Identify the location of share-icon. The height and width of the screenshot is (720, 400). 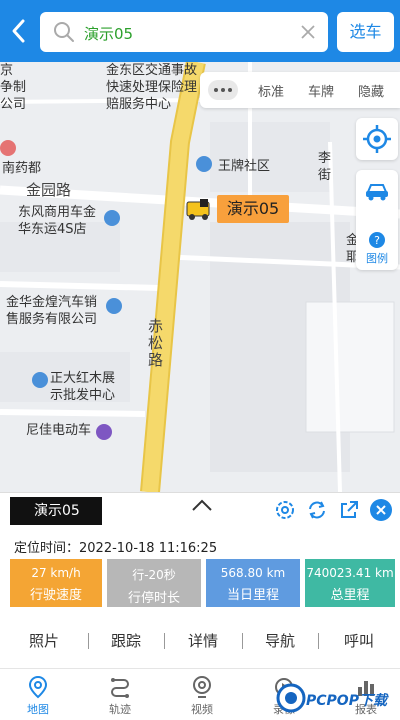
(349, 510).